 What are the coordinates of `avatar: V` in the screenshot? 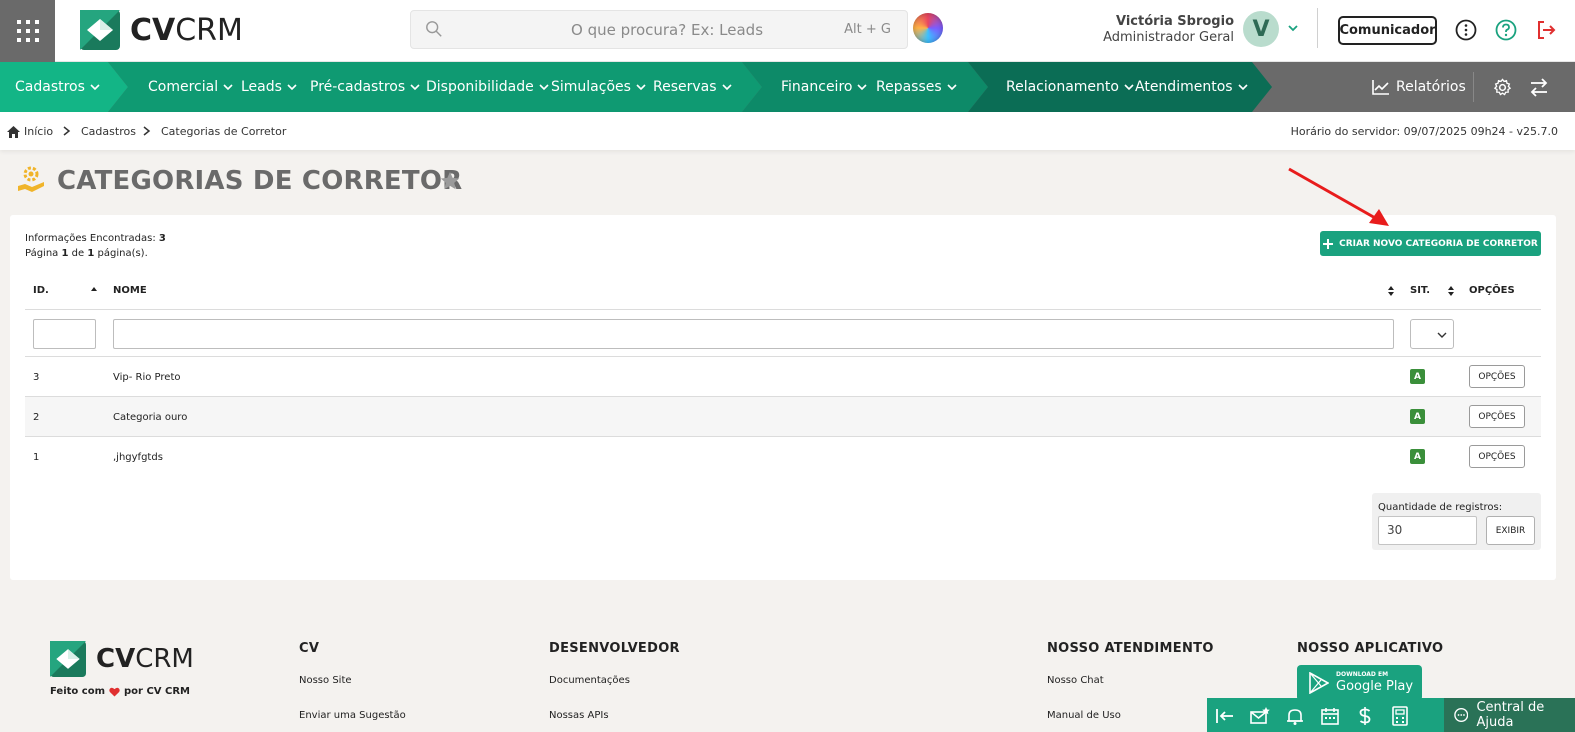 It's located at (1261, 29).